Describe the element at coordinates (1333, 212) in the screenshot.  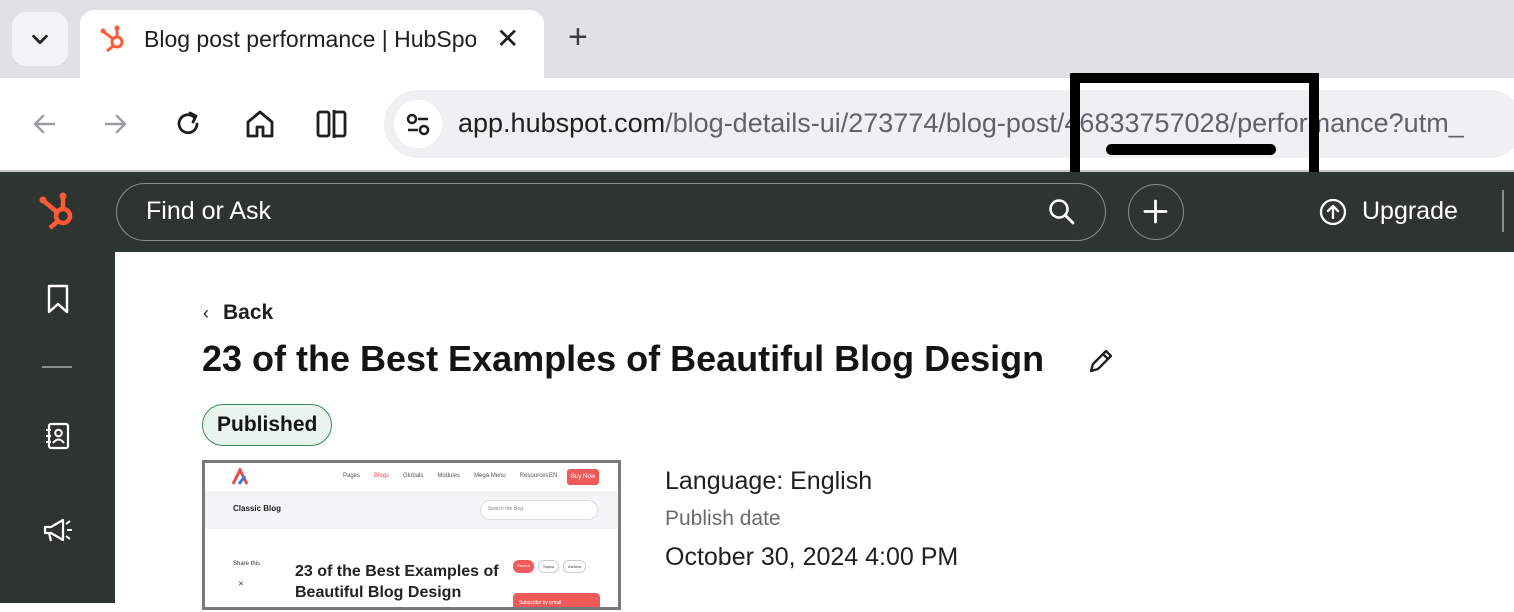
I see `upgrade-icon` at that location.